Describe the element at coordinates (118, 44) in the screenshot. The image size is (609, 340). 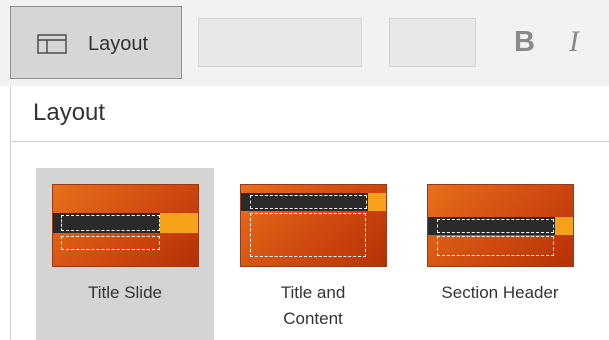
I see `layout-button-label: Layout` at that location.